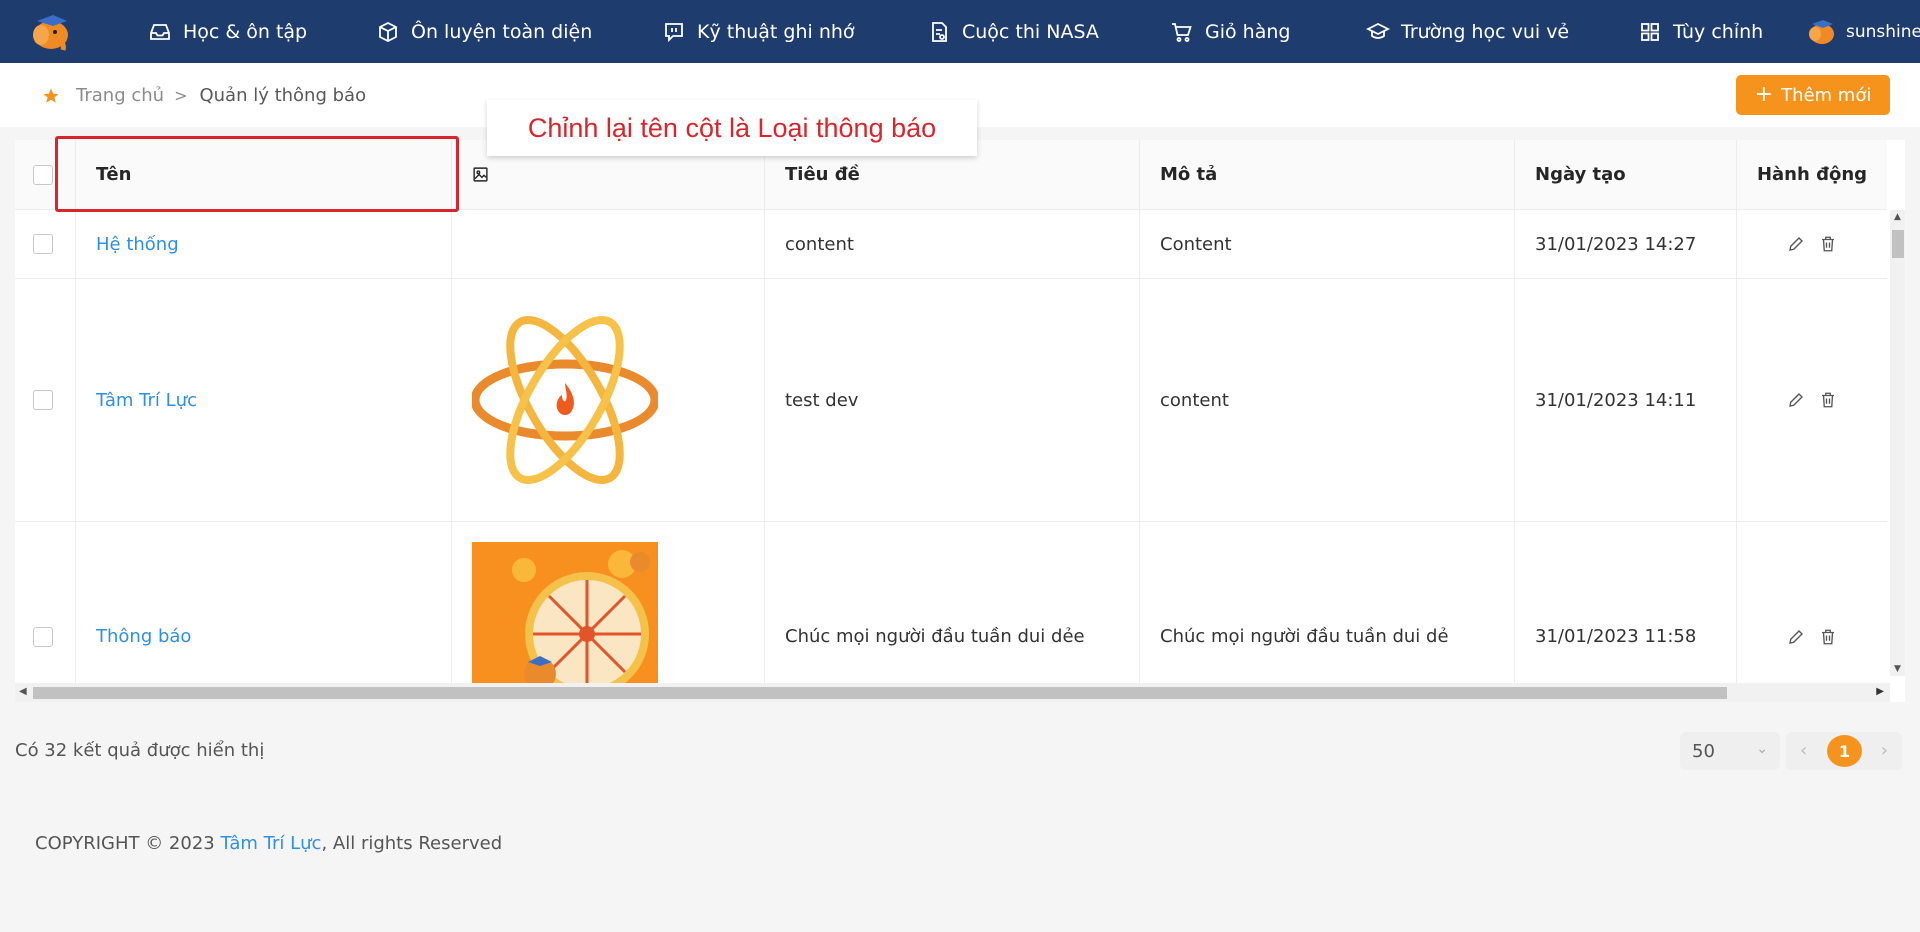 The width and height of the screenshot is (1920, 932). I want to click on row-name: Thông báo, so click(264, 612).